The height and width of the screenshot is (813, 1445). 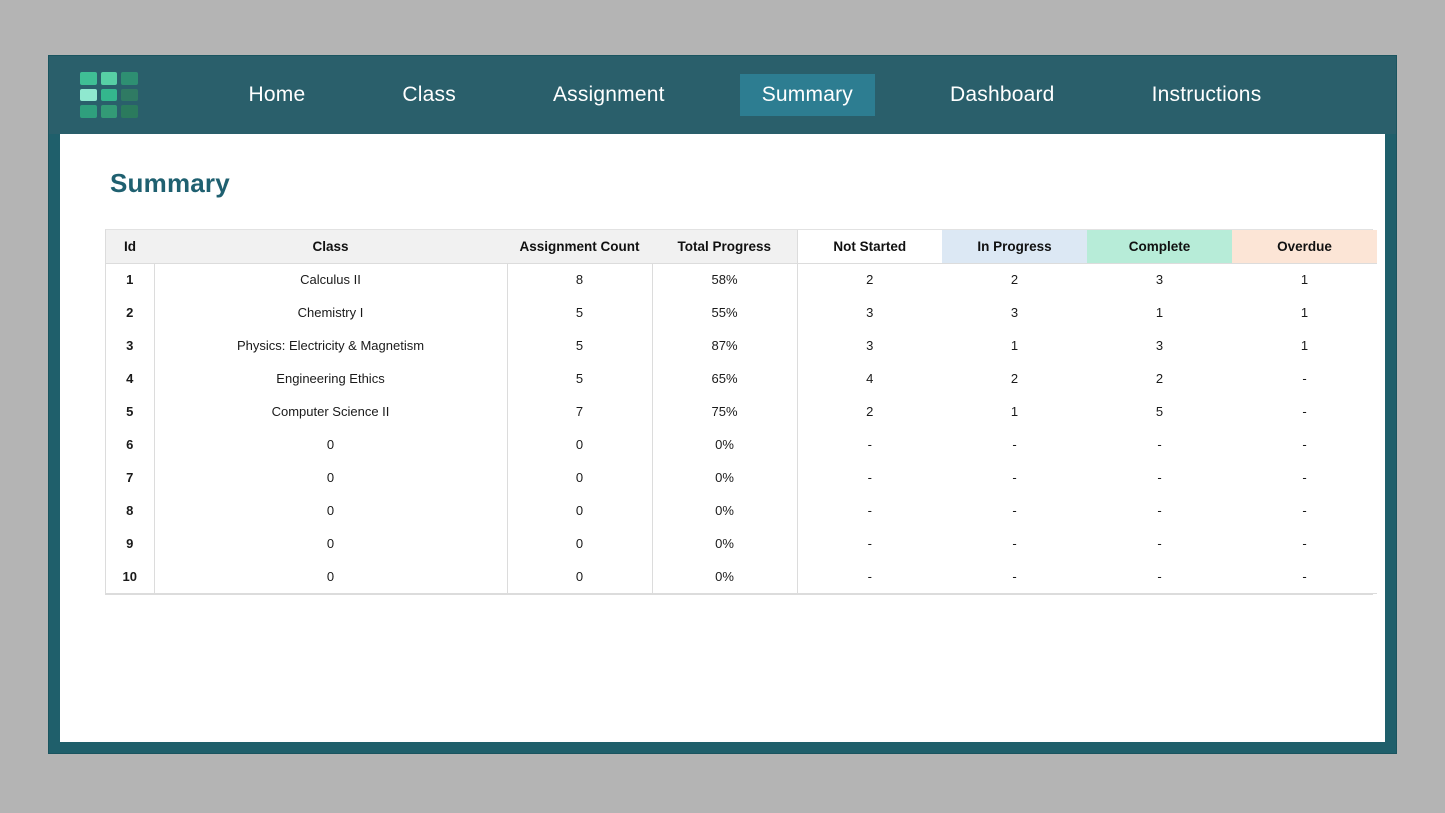 I want to click on table-row: 10 0 0 0% - - - -, so click(x=741, y=577).